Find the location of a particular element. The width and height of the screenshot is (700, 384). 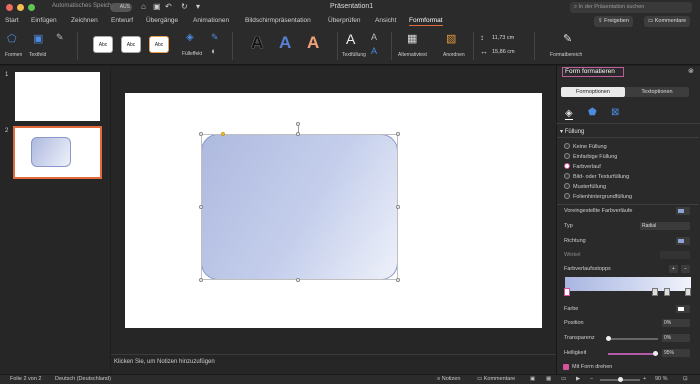

size-properties-icon: ⊠ is located at coordinates (615, 112).